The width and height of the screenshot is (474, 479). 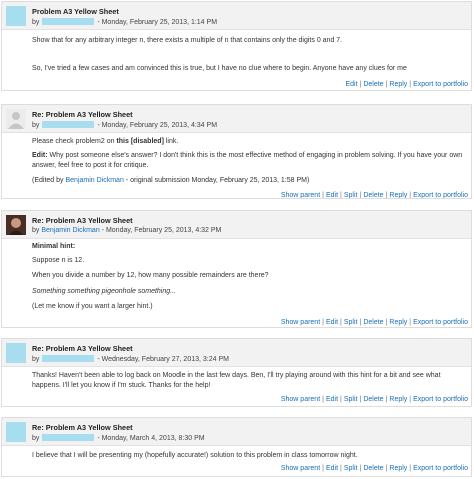 I want to click on disabled-link: this [disabled], so click(x=140, y=141).